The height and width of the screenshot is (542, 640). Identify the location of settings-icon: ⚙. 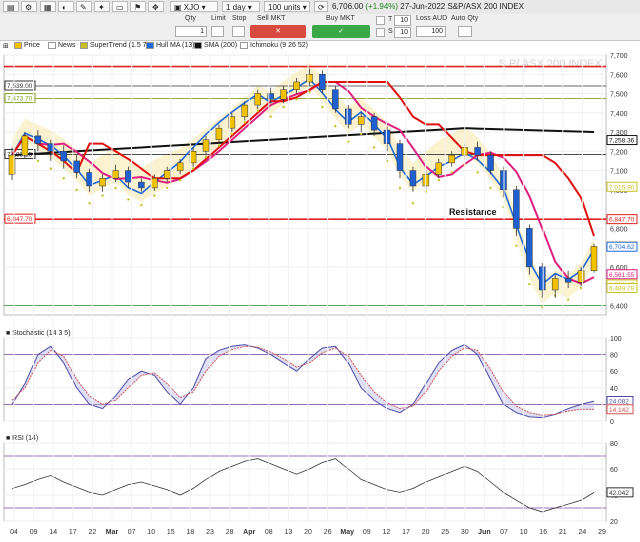
(29, 6).